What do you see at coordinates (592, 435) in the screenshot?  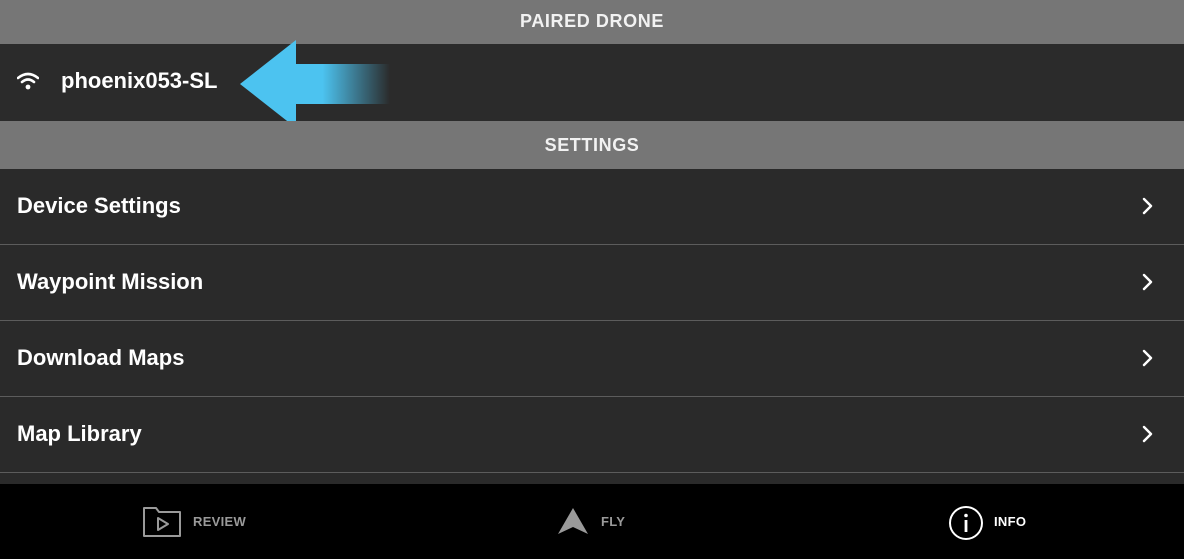 I see `menu-item-map-library: Map Library` at bounding box center [592, 435].